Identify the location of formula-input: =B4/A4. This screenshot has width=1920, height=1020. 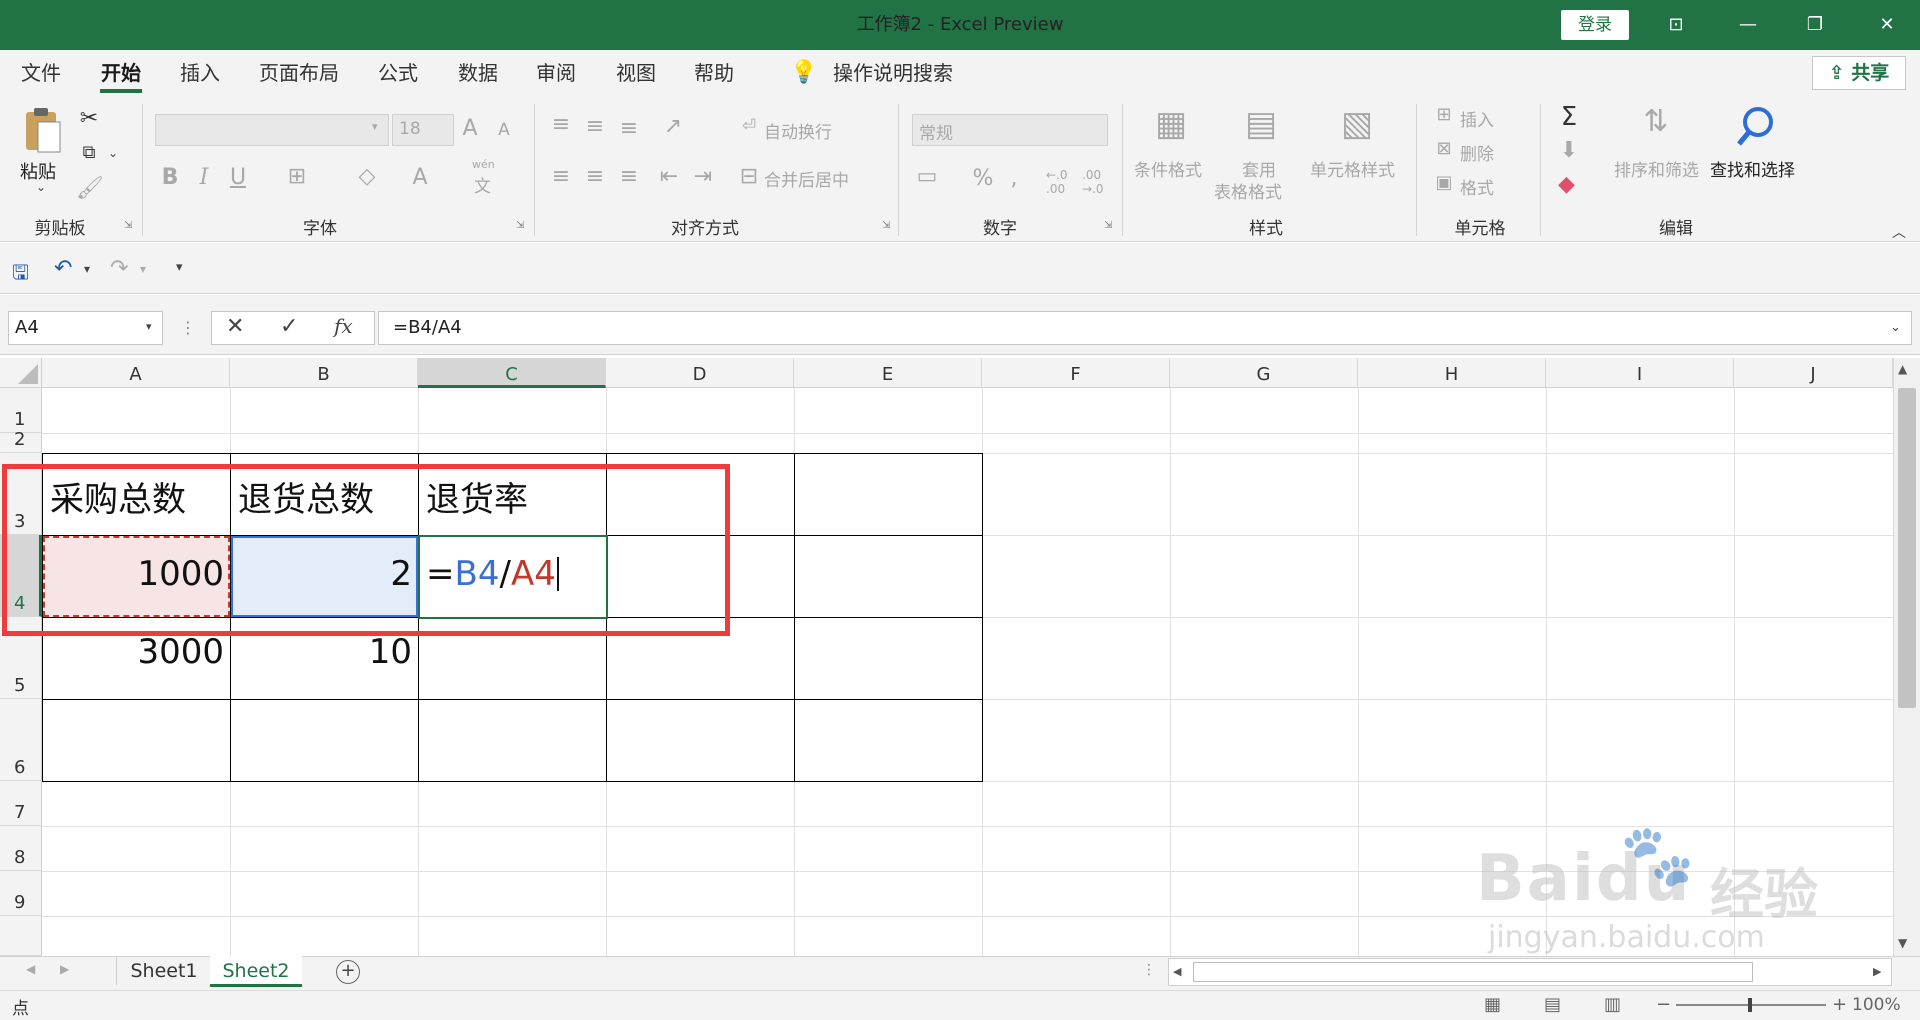
(1145, 328).